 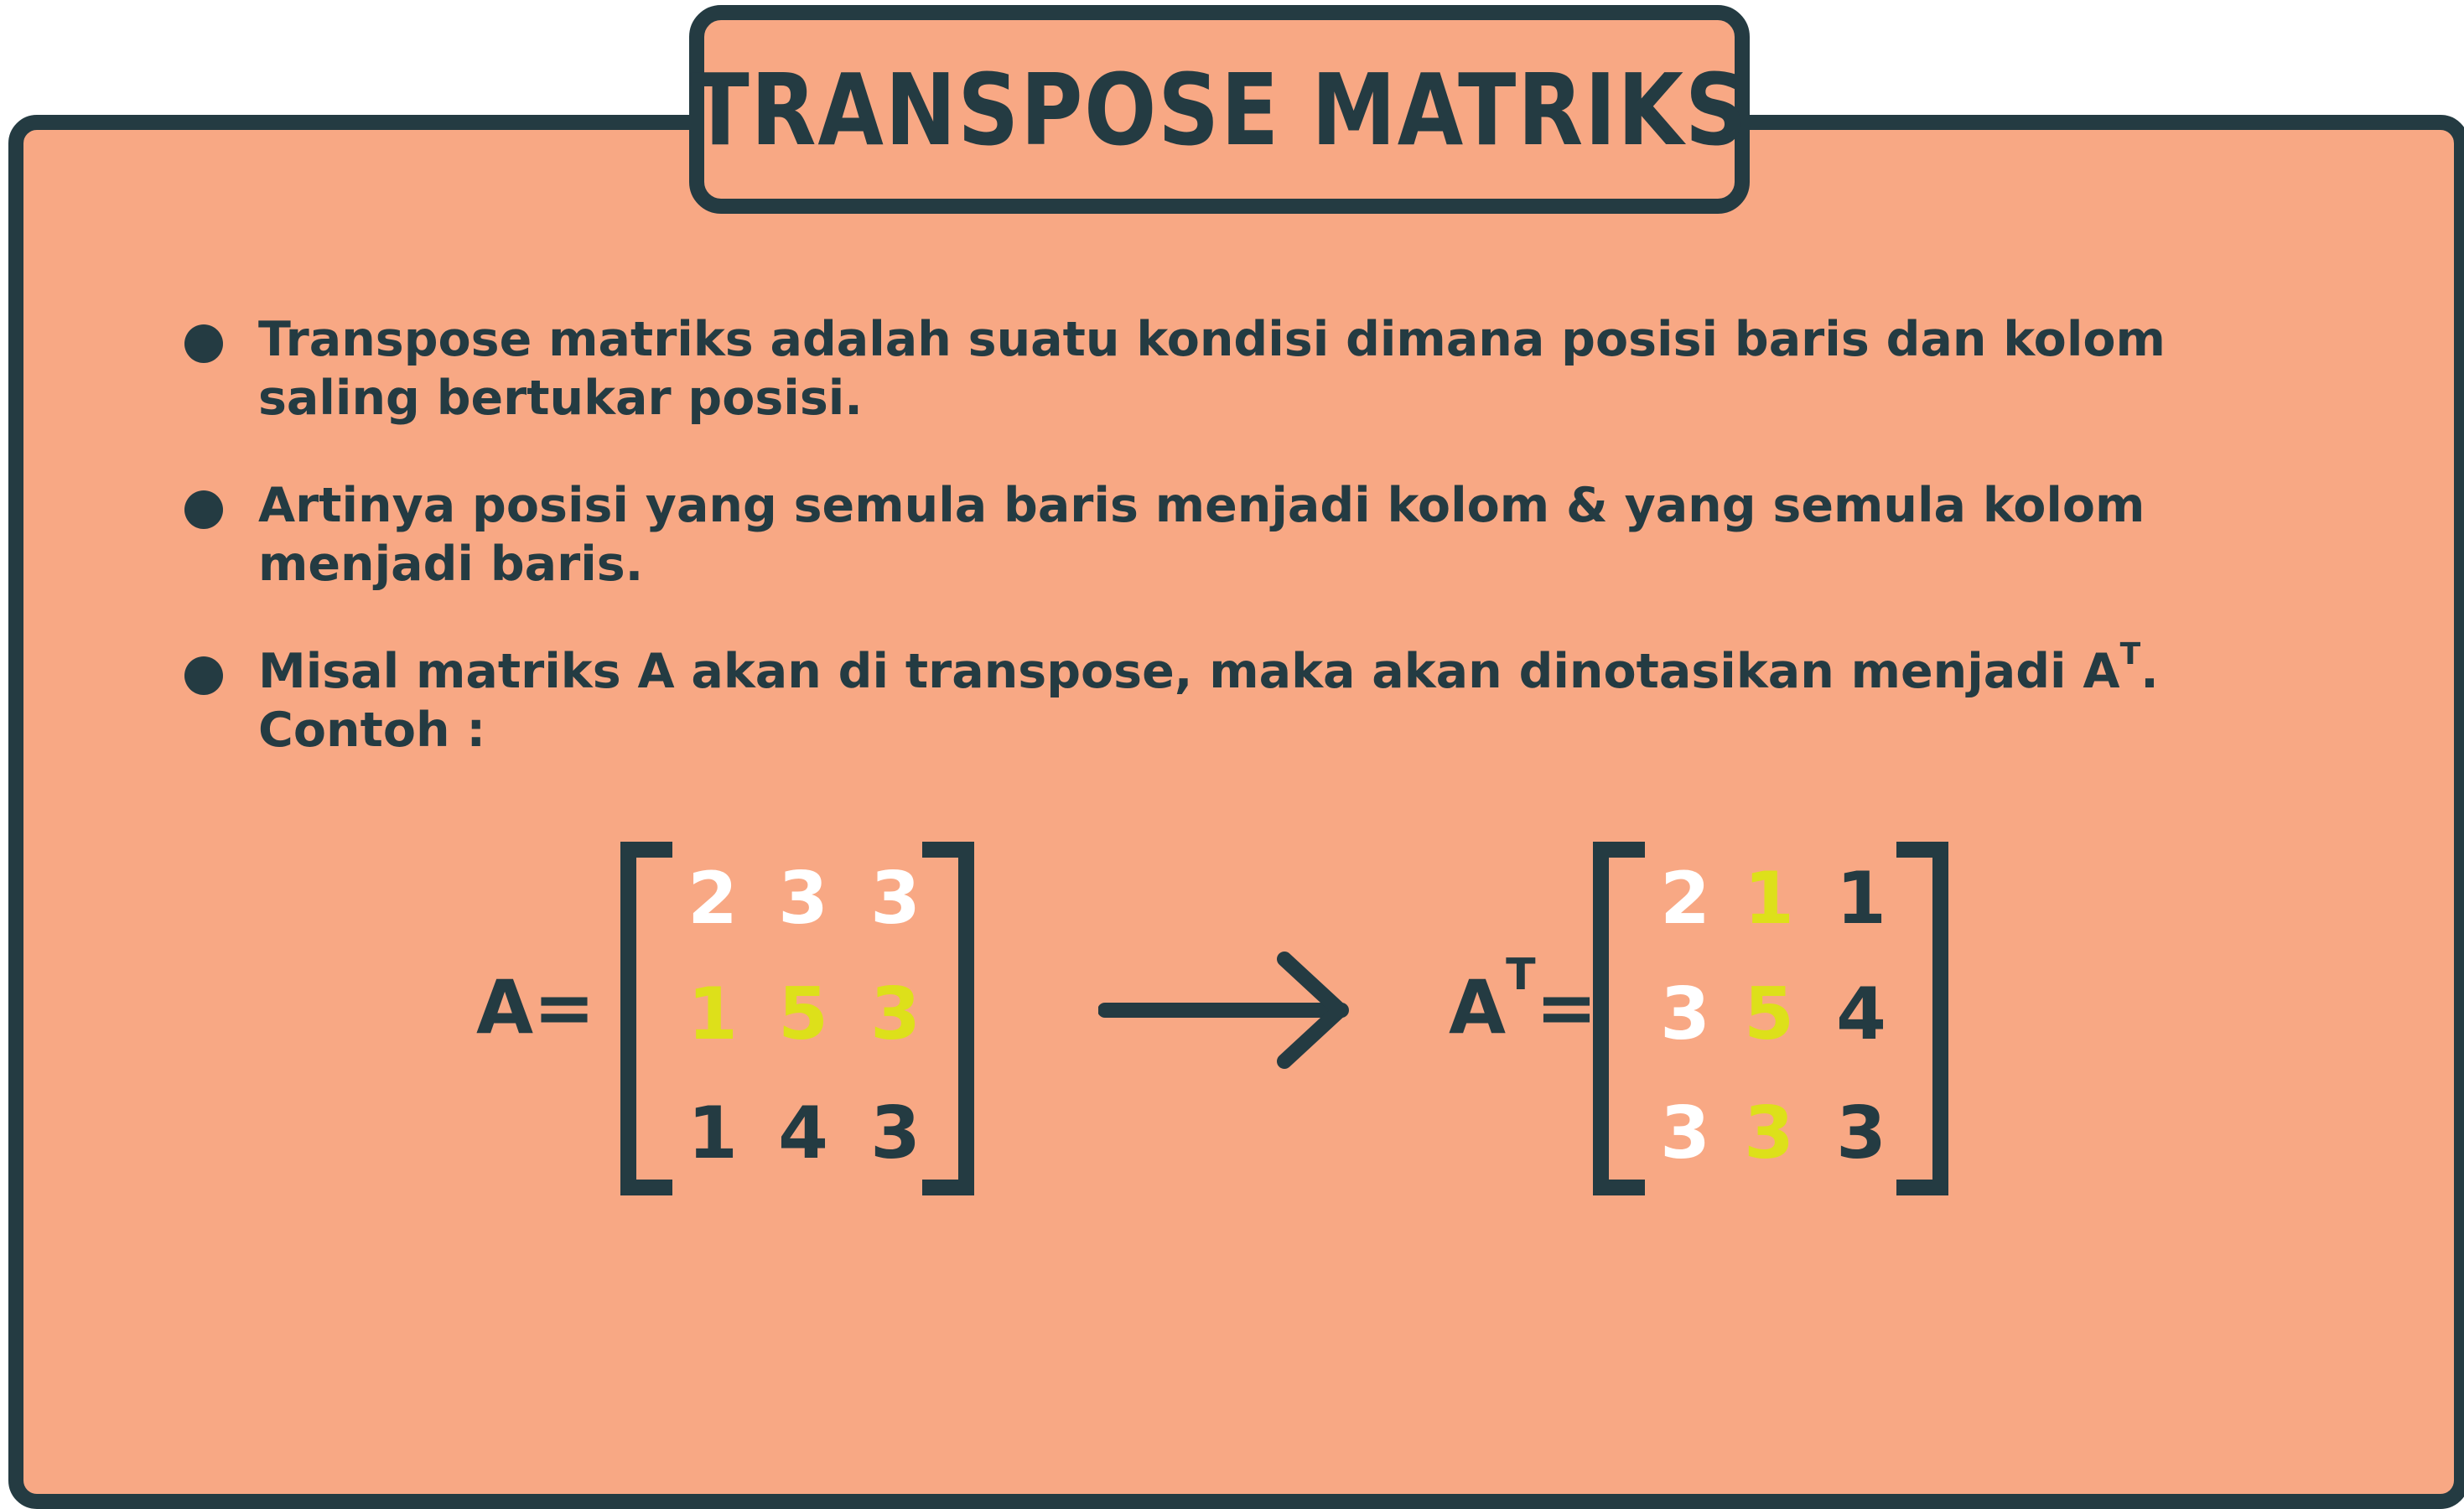 I want to click on page-title: TRANSPOSE MATRIKS, so click(x=1219, y=109).